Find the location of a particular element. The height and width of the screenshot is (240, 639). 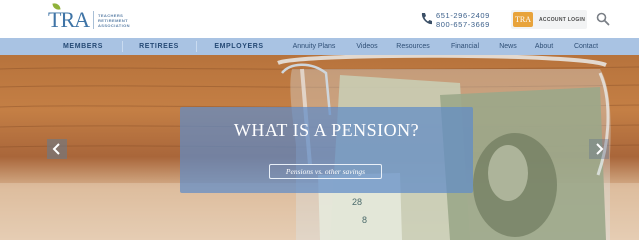

slider-prev-button is located at coordinates (57, 149).